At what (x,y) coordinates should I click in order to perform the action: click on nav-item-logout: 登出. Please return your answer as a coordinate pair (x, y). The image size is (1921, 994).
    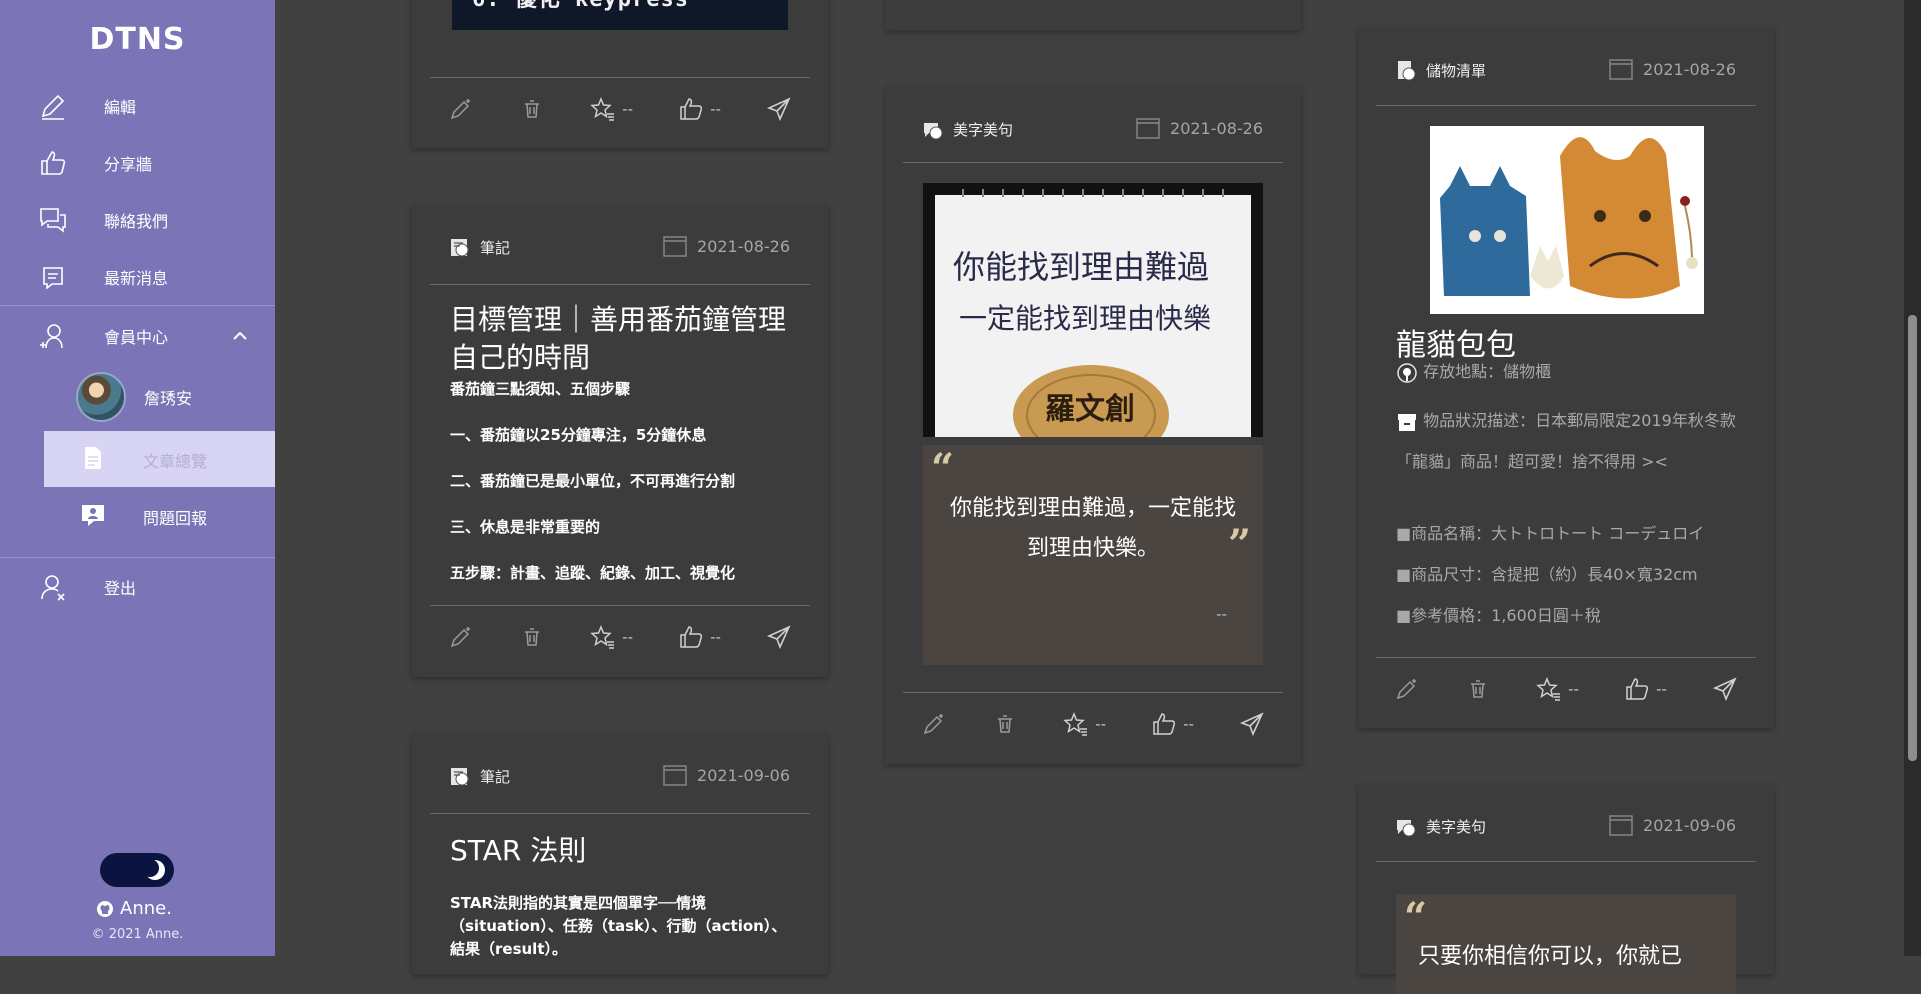
    Looking at the image, I should click on (137, 587).